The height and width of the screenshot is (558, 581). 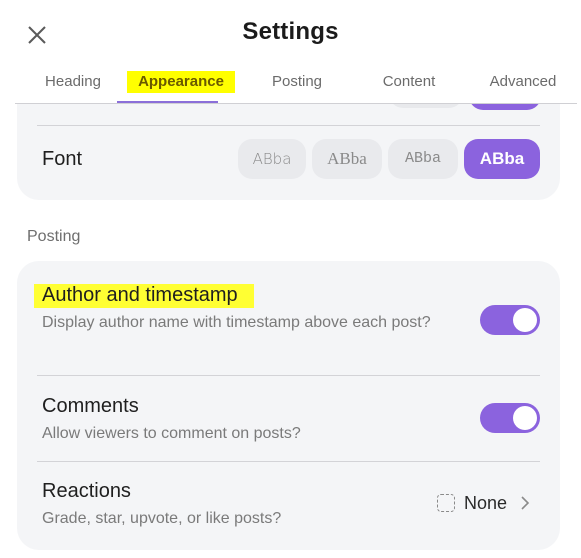 What do you see at coordinates (171, 433) in the screenshot?
I see `setting-description: Allow viewers to comment on posts?` at bounding box center [171, 433].